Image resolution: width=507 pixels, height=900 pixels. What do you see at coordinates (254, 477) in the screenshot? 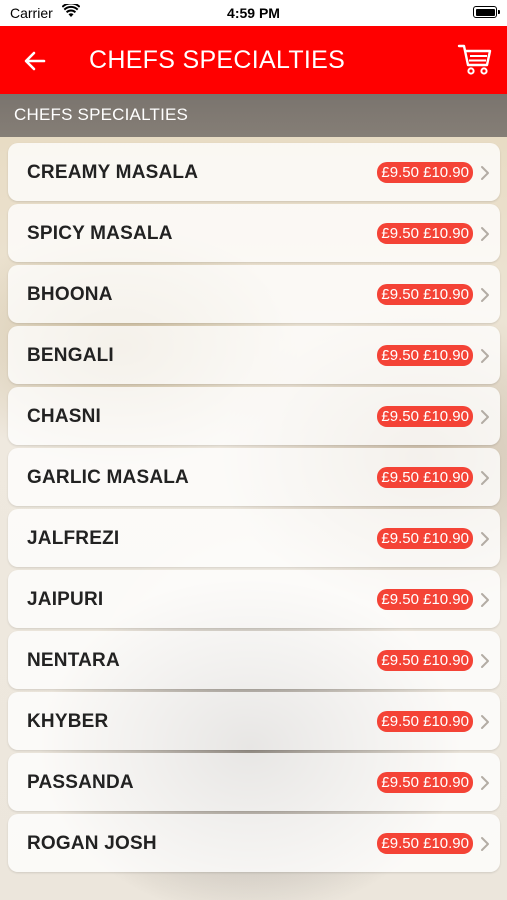
I see `list-item: GARLIC MASALA £9.50 £10.90` at bounding box center [254, 477].